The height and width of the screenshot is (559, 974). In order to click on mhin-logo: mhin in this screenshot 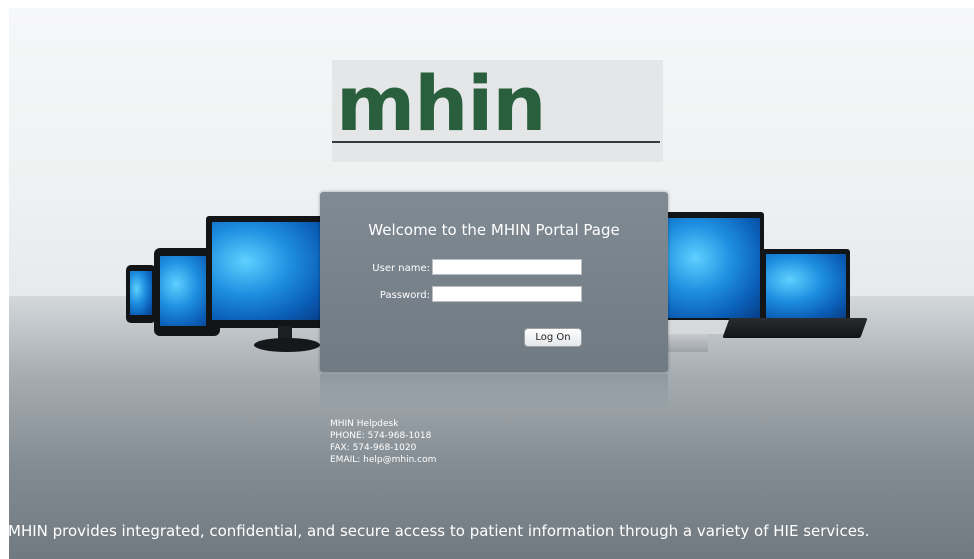, I will do `click(441, 103)`.